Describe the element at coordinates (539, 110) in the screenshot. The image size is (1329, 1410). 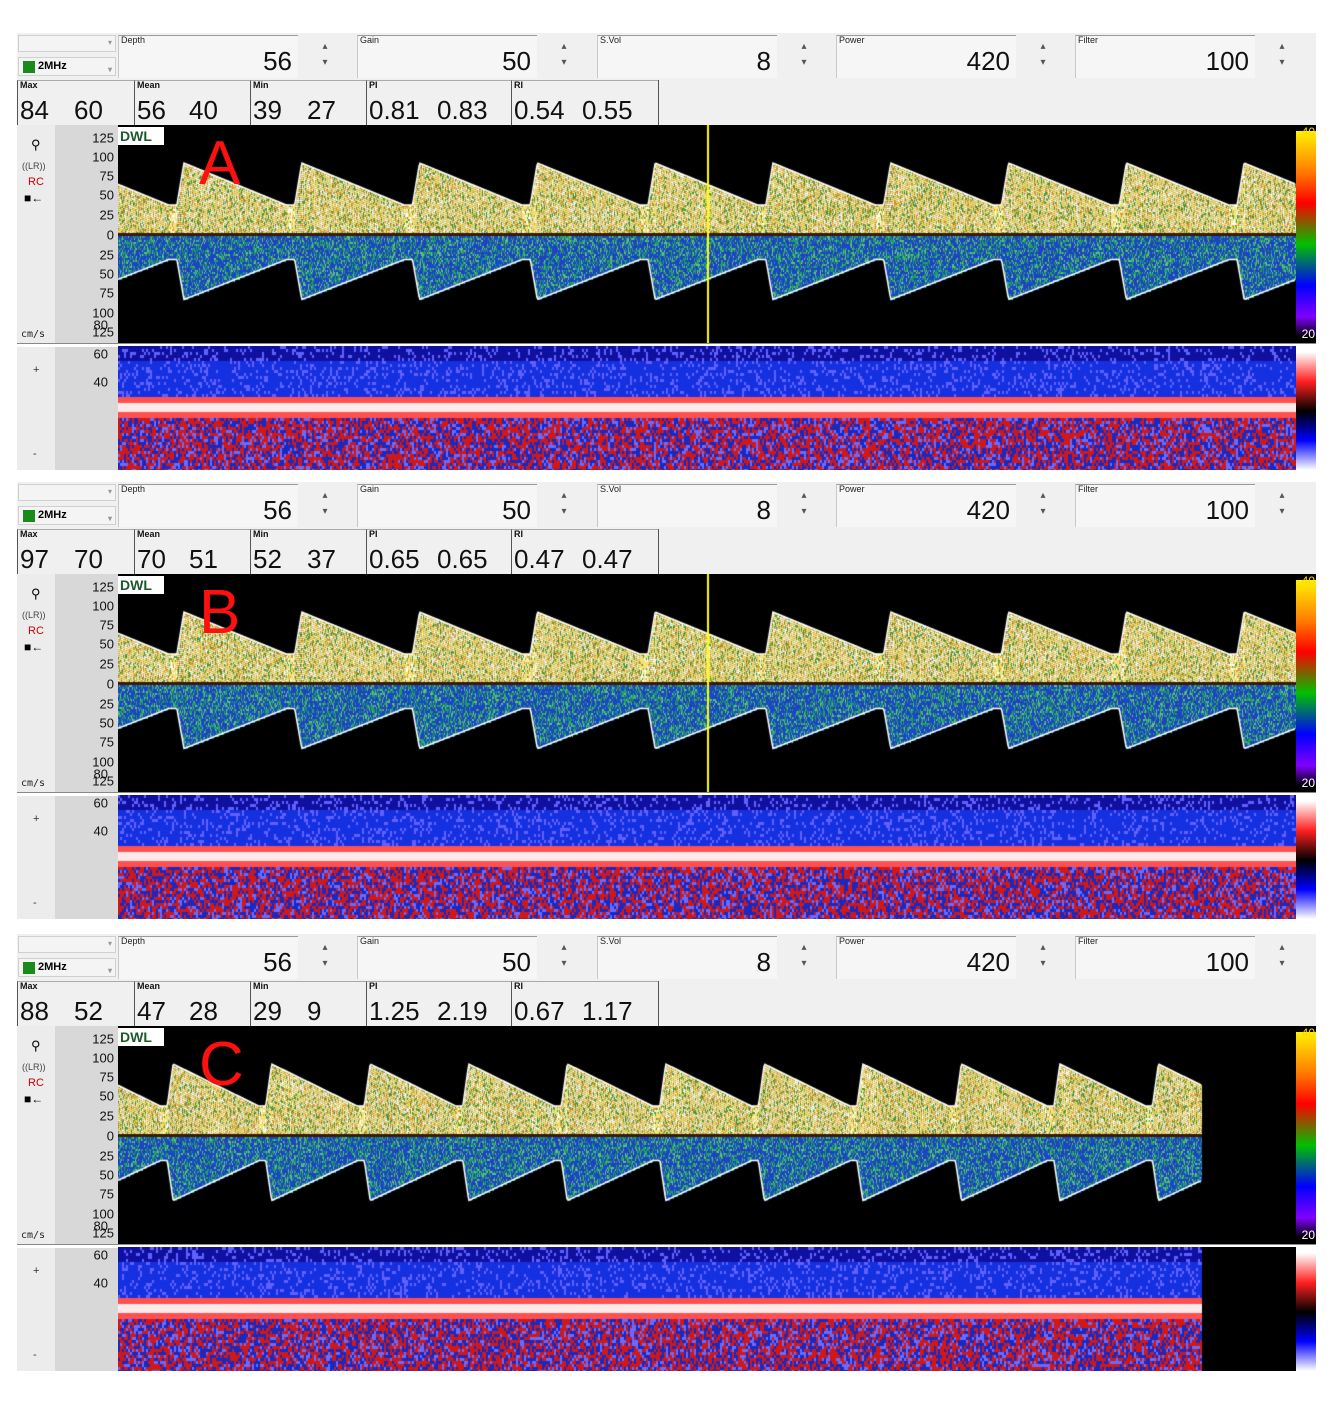
I see `ri-value-1: 0.54` at that location.